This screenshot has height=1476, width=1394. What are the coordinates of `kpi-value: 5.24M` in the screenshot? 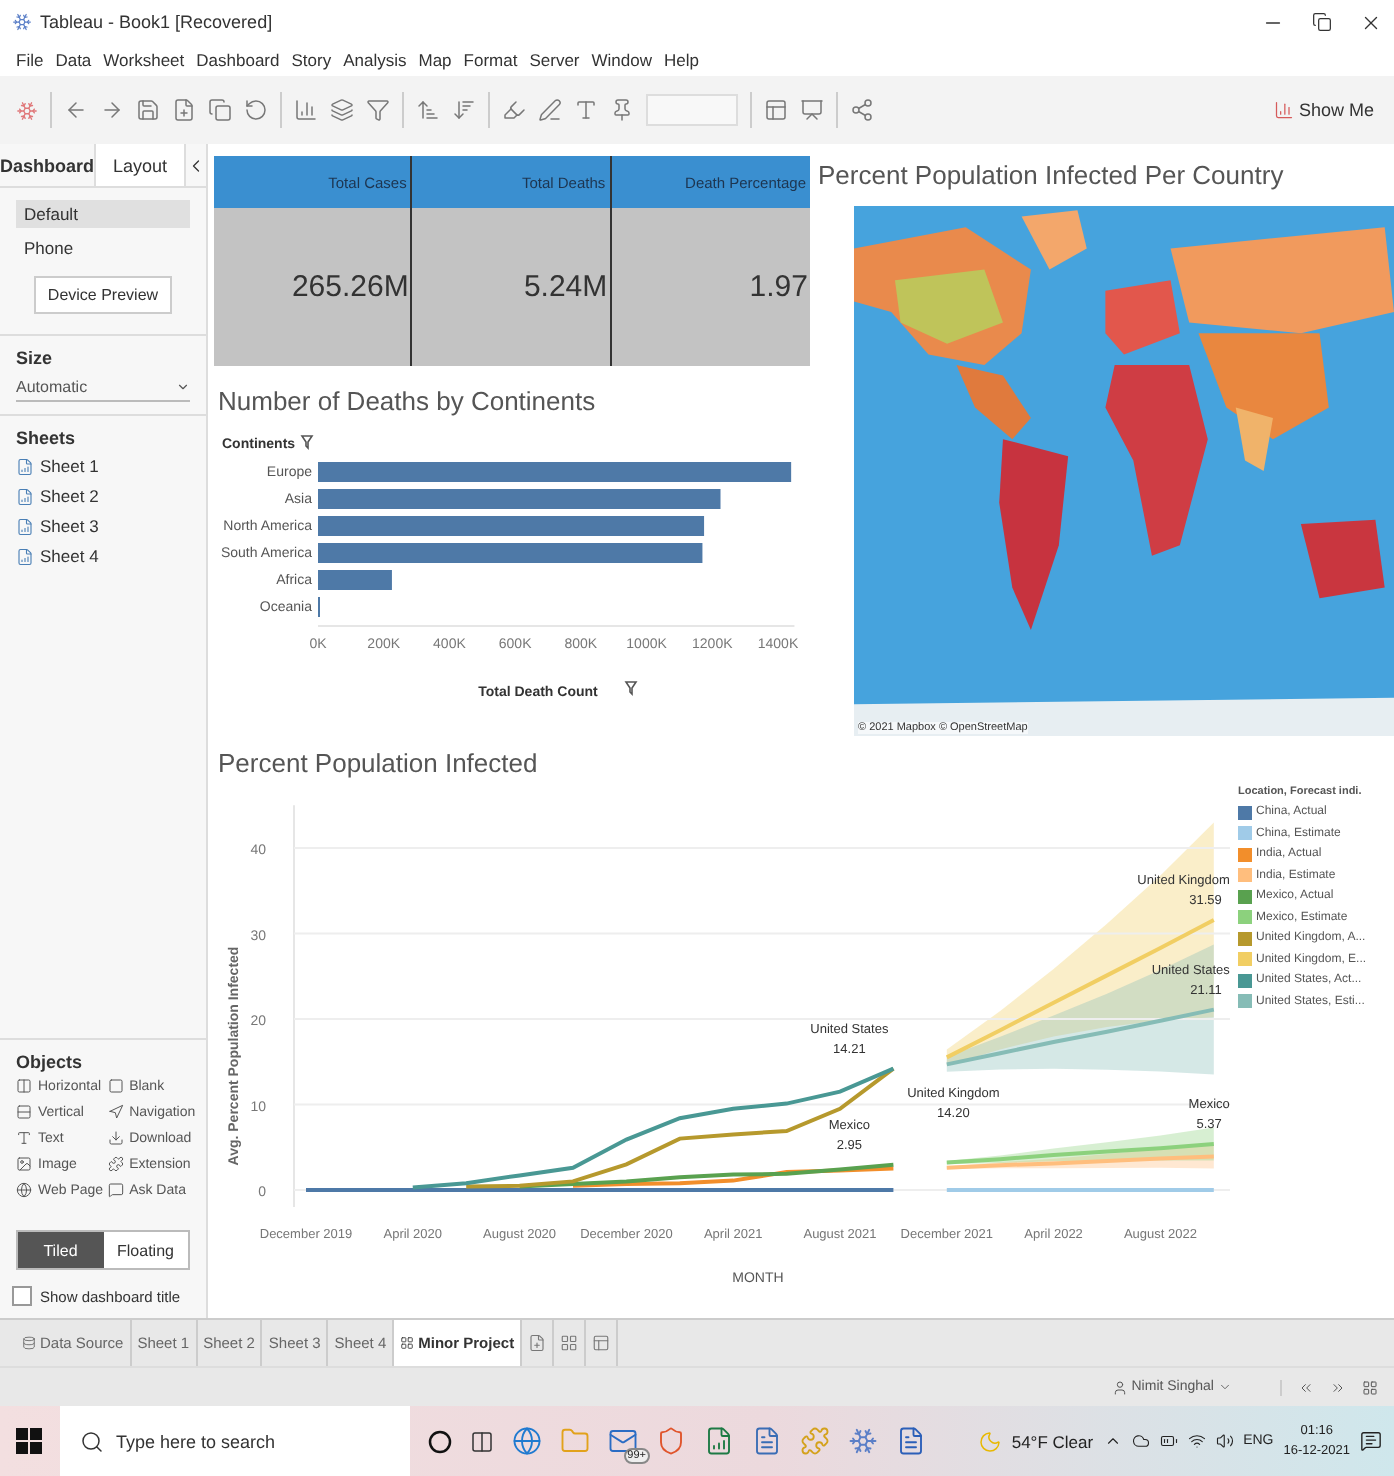 It's located at (565, 288).